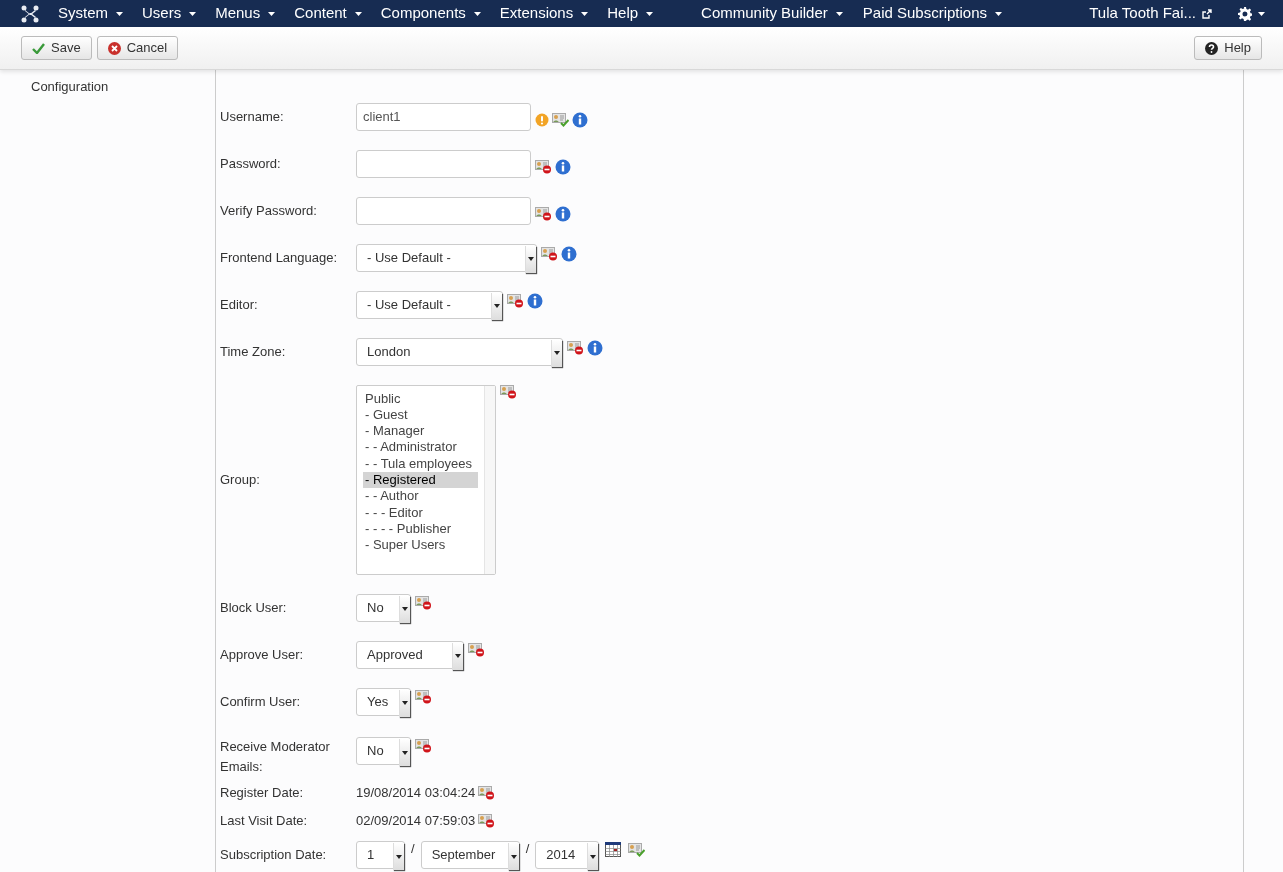 Image resolution: width=1283 pixels, height=872 pixels. Describe the element at coordinates (328, 13) in the screenshot. I see `menu-item: Content` at that location.